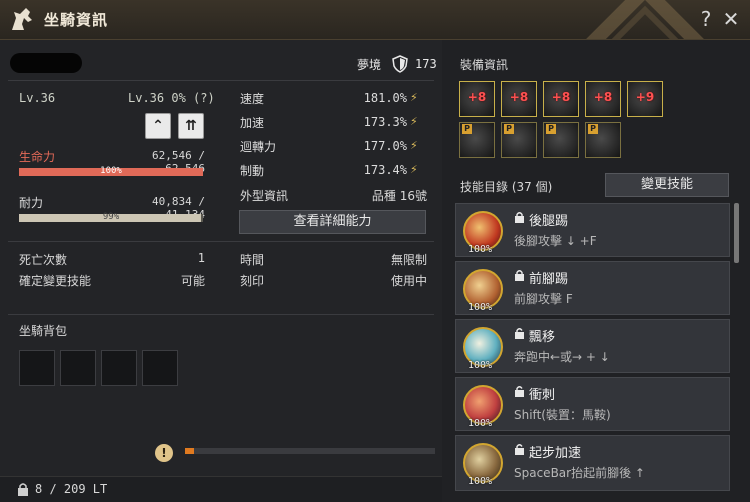 The image size is (750, 502). I want to click on stat-label-speed: 速度, so click(252, 99).